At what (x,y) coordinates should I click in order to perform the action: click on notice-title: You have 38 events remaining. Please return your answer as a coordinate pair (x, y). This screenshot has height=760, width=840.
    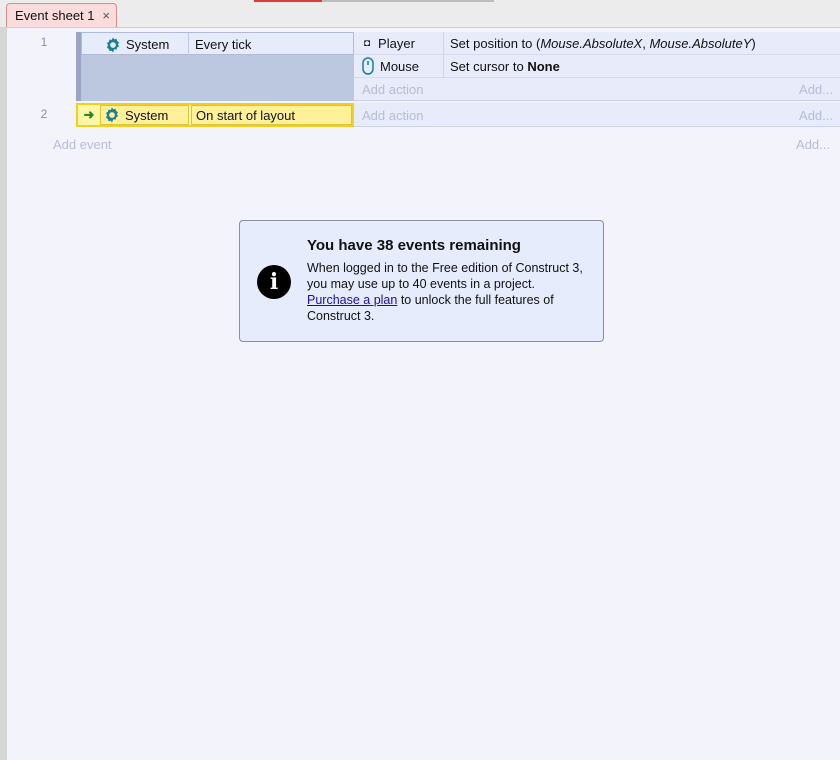
    Looking at the image, I should click on (414, 245).